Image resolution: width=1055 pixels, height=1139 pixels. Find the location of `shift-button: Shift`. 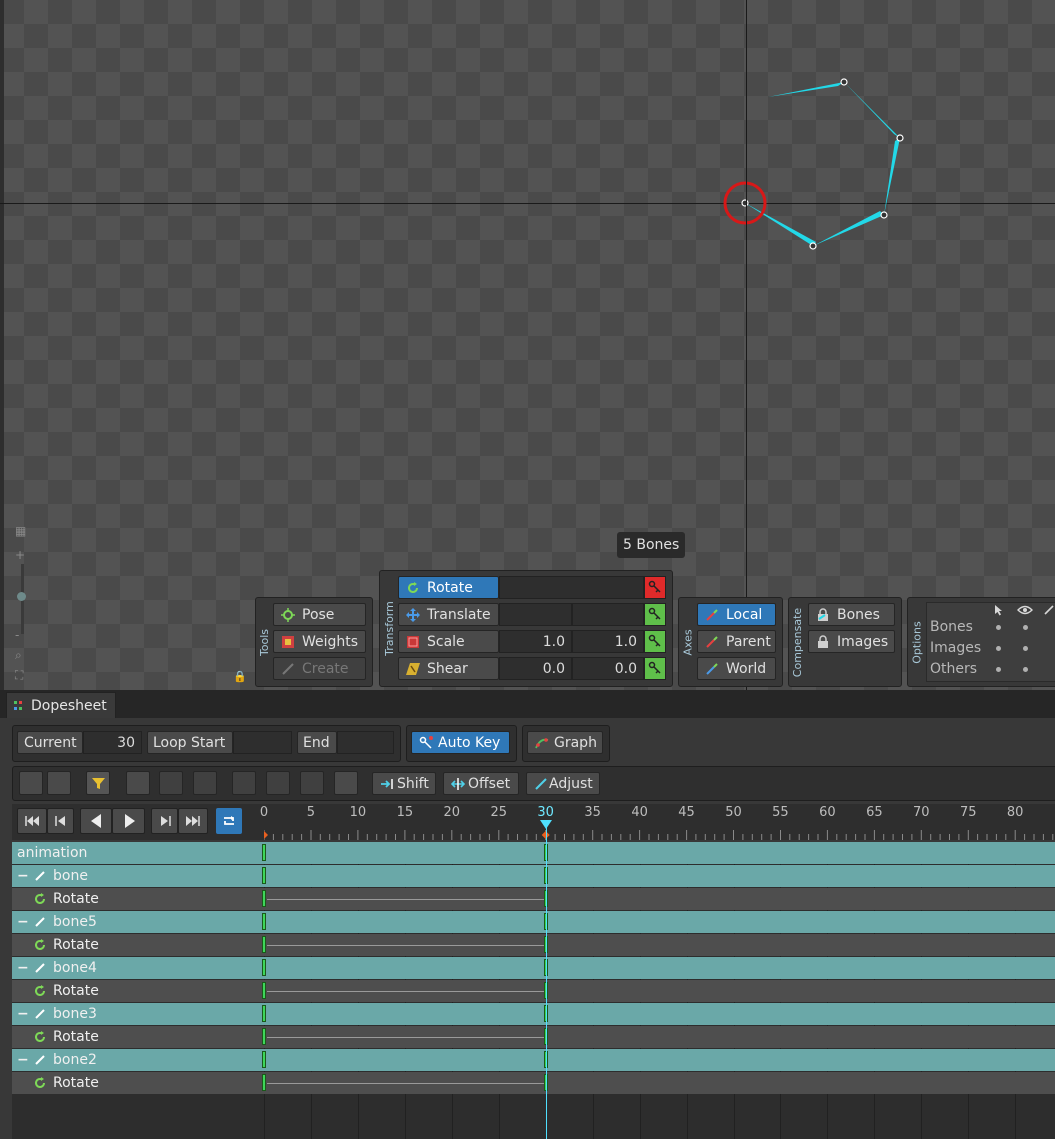

shift-button: Shift is located at coordinates (404, 783).